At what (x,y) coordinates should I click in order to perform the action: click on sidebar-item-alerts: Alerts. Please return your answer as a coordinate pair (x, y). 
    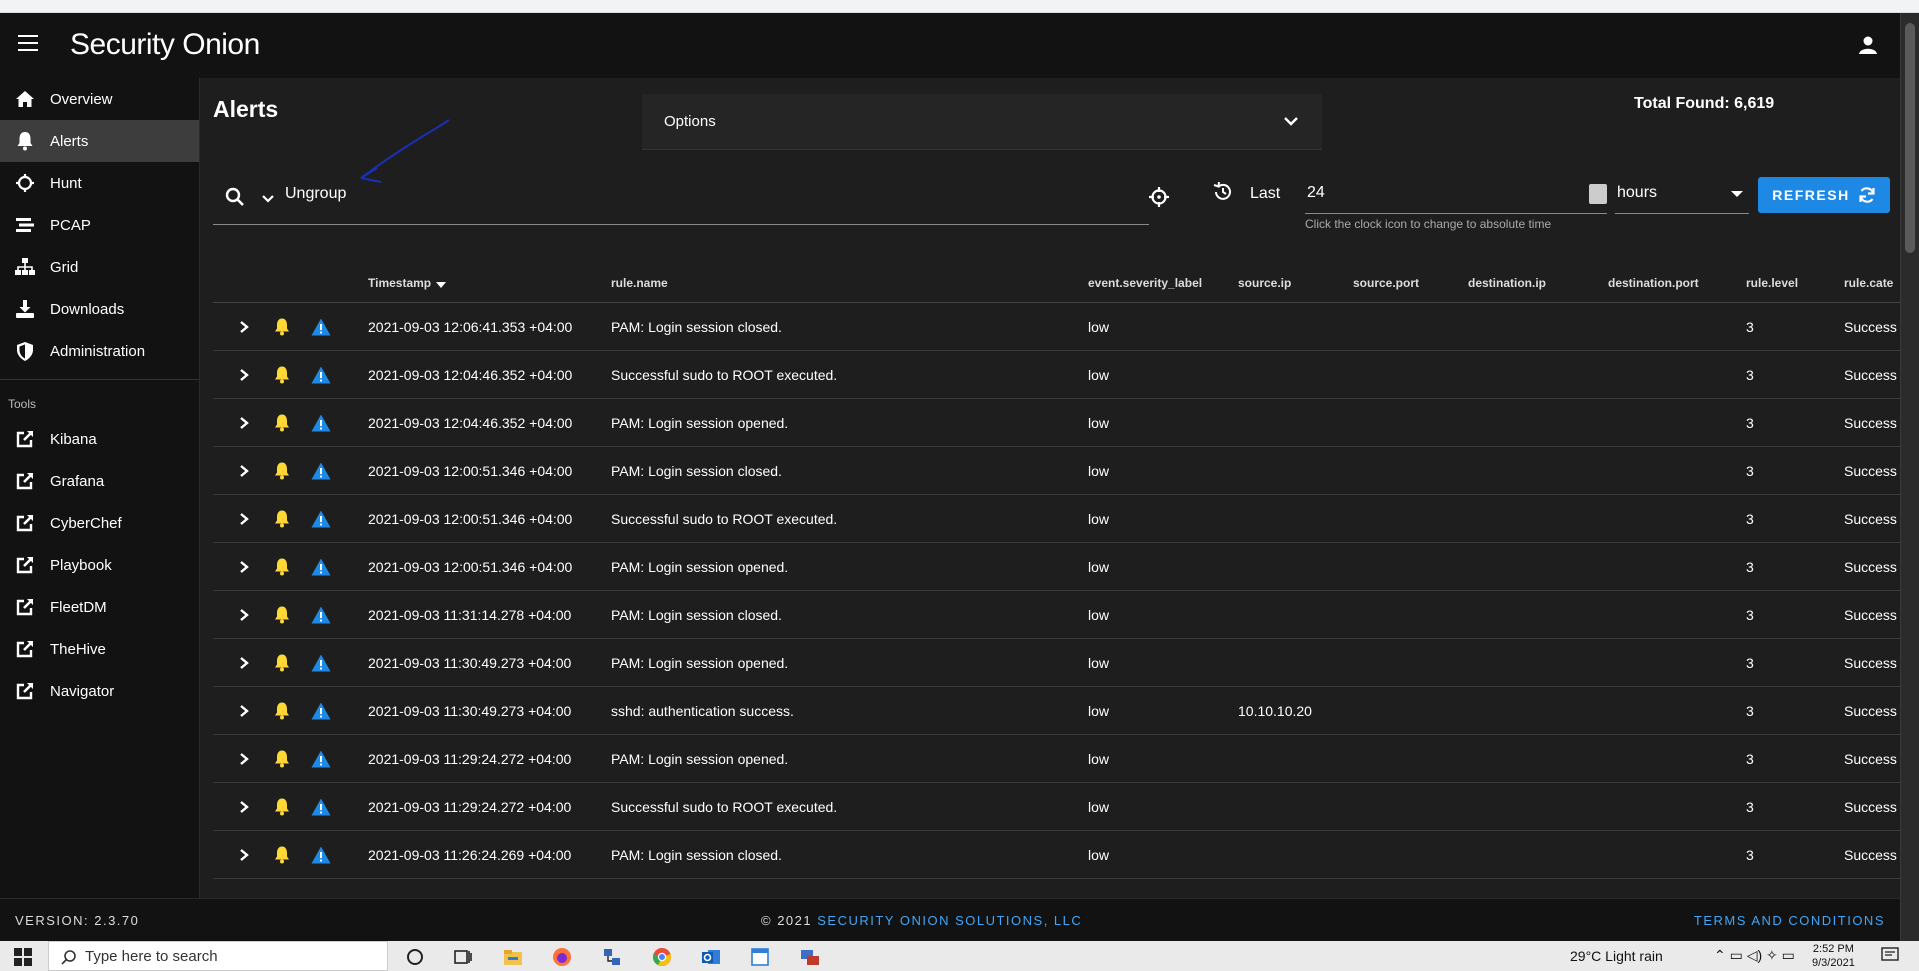
    Looking at the image, I should click on (99, 141).